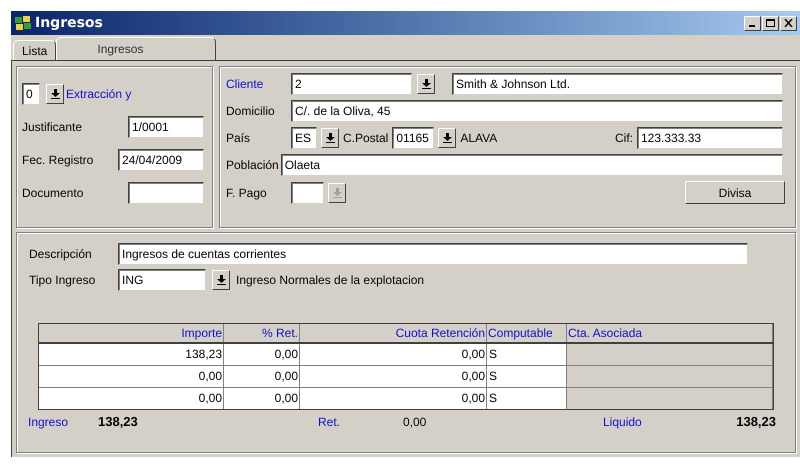 This screenshot has height=467, width=800. Describe the element at coordinates (735, 192) in the screenshot. I see `divisa-button: Divisa` at that location.